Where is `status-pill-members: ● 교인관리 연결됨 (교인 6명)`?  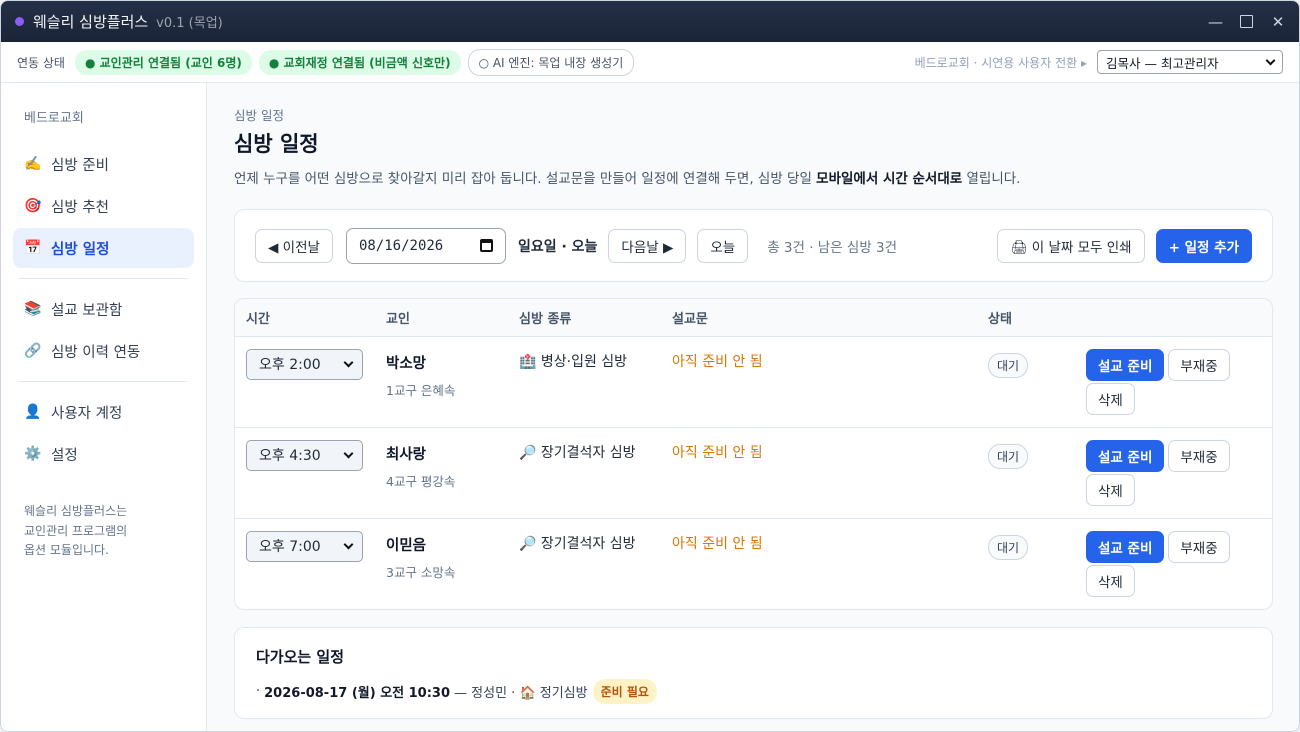
status-pill-members: ● 교인관리 연결됨 (교인 6명) is located at coordinates (163, 62).